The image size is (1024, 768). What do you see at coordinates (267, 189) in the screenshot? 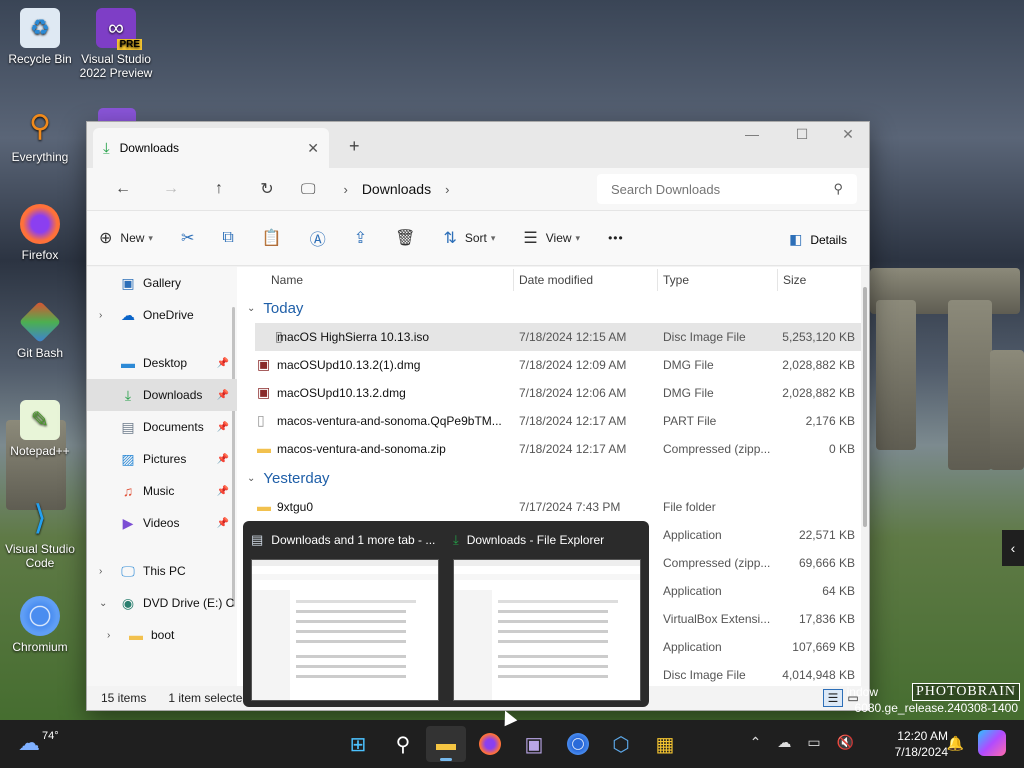
I see `refresh-button: ↻` at bounding box center [267, 189].